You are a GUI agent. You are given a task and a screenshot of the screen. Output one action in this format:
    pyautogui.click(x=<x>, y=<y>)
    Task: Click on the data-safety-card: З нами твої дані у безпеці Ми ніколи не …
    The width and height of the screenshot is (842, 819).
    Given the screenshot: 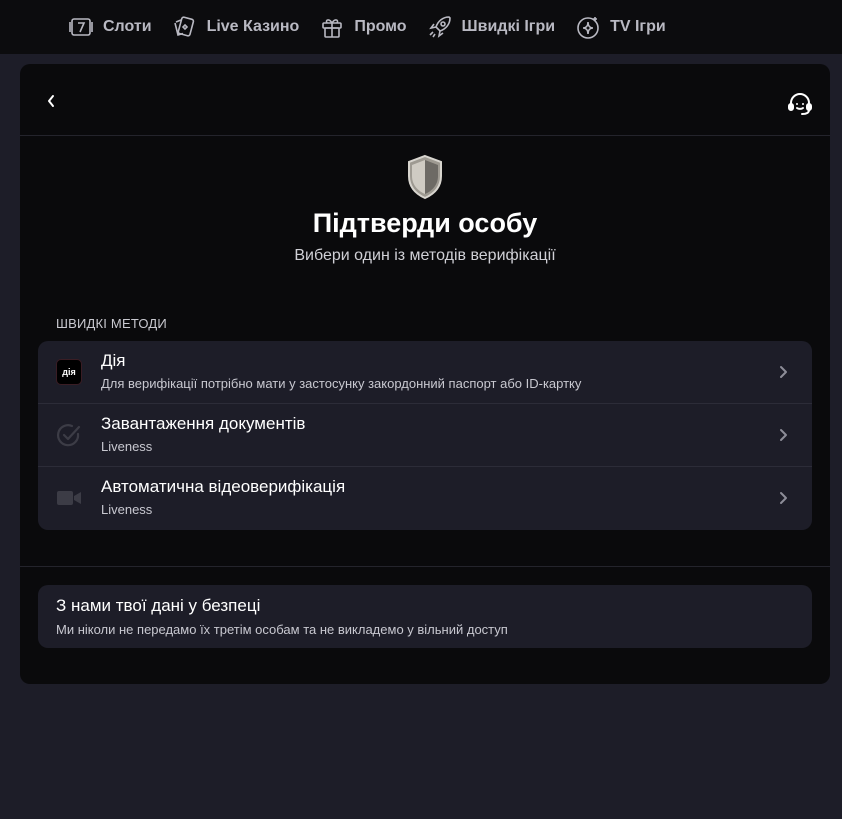 What is the action you would take?
    pyautogui.click(x=425, y=616)
    